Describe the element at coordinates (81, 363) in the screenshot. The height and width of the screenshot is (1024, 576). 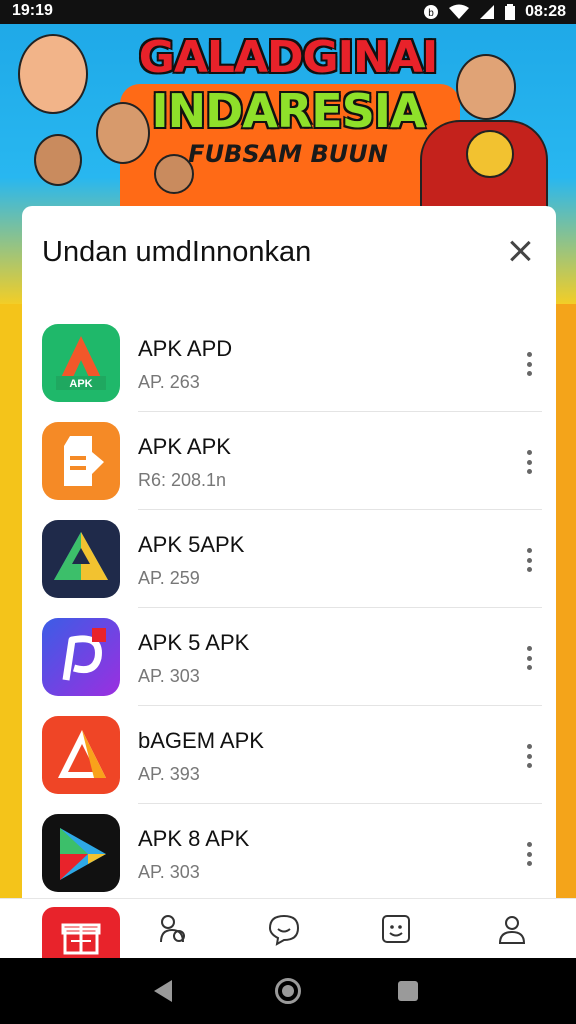
I see `green-a-icon: APK` at that location.